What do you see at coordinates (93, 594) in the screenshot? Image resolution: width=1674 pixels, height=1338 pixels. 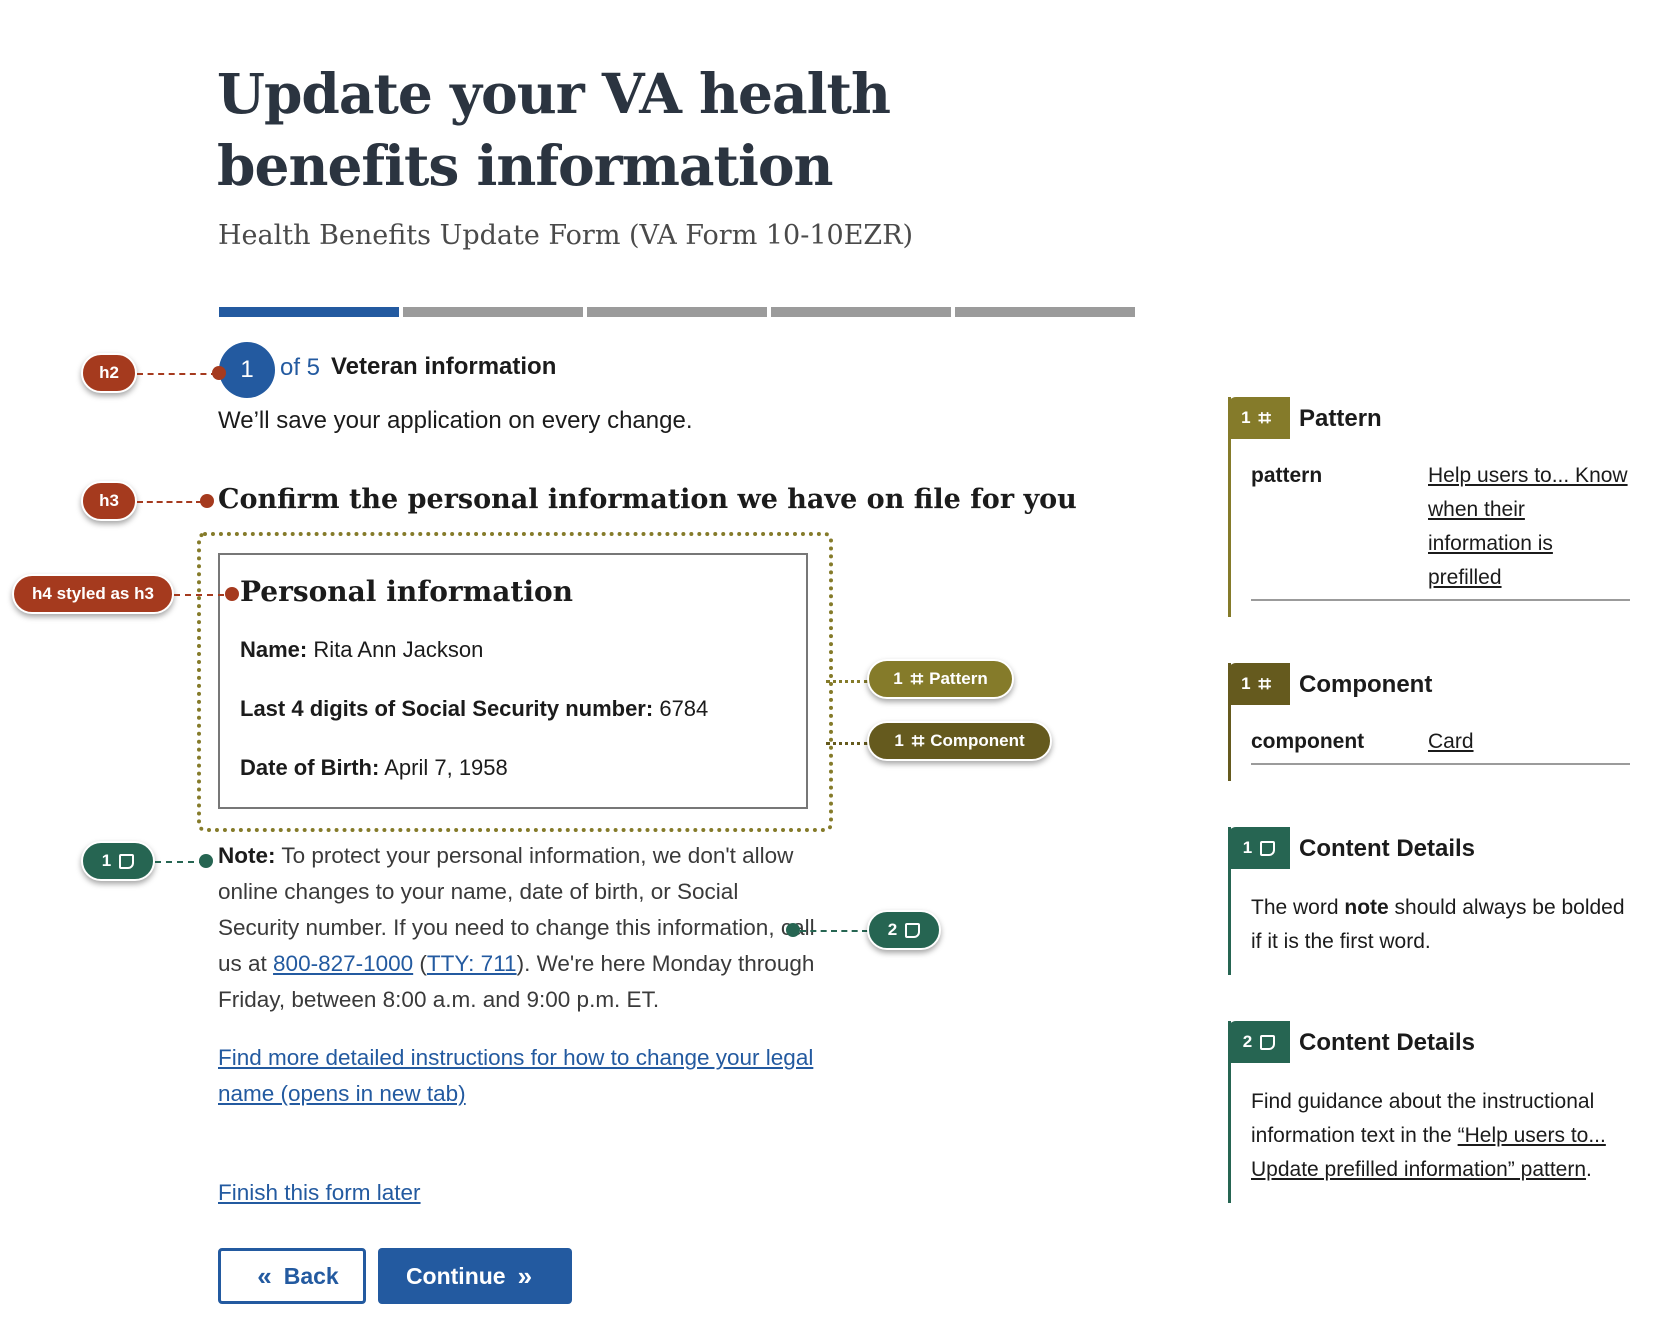 I see `h4-annotation: h4 styled as h3` at bounding box center [93, 594].